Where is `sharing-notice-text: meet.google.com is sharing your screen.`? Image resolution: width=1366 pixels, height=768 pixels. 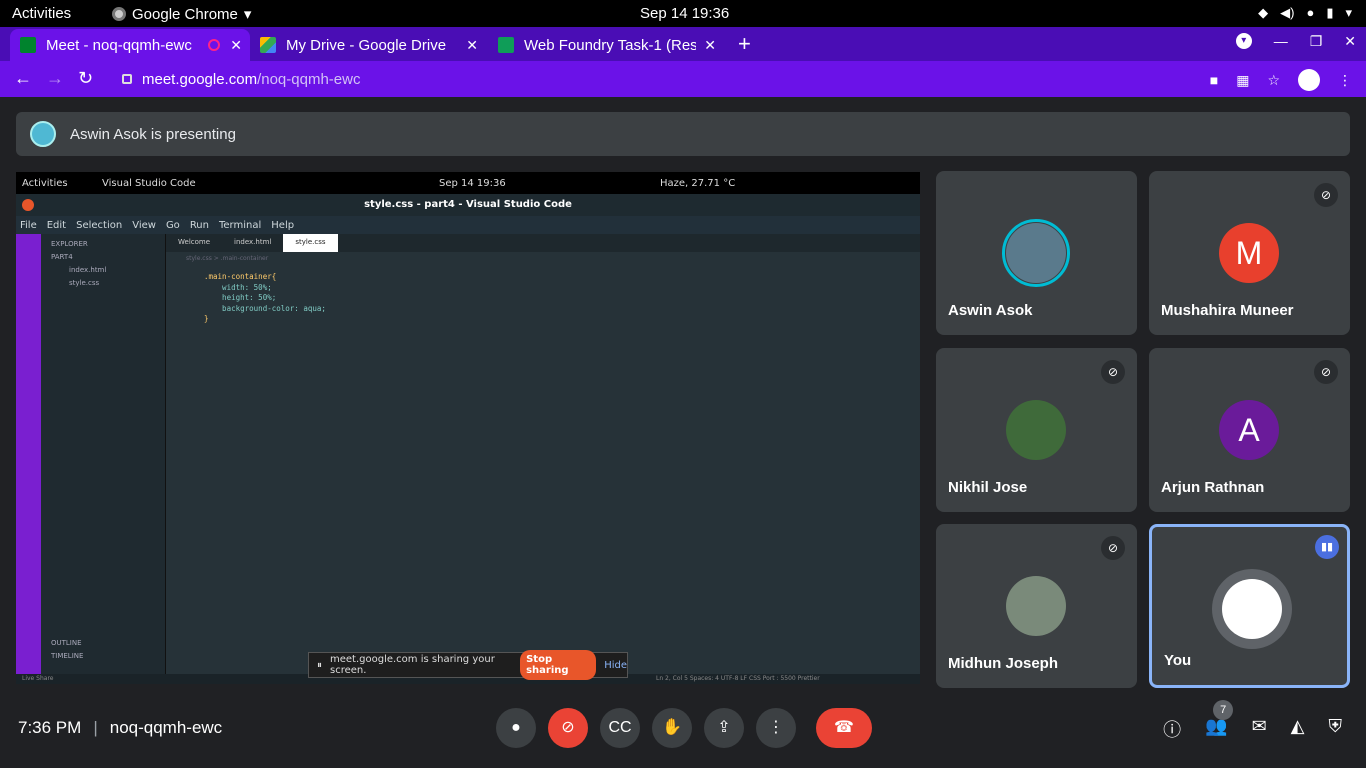 sharing-notice-text: meet.google.com is sharing your screen. is located at coordinates (412, 665).